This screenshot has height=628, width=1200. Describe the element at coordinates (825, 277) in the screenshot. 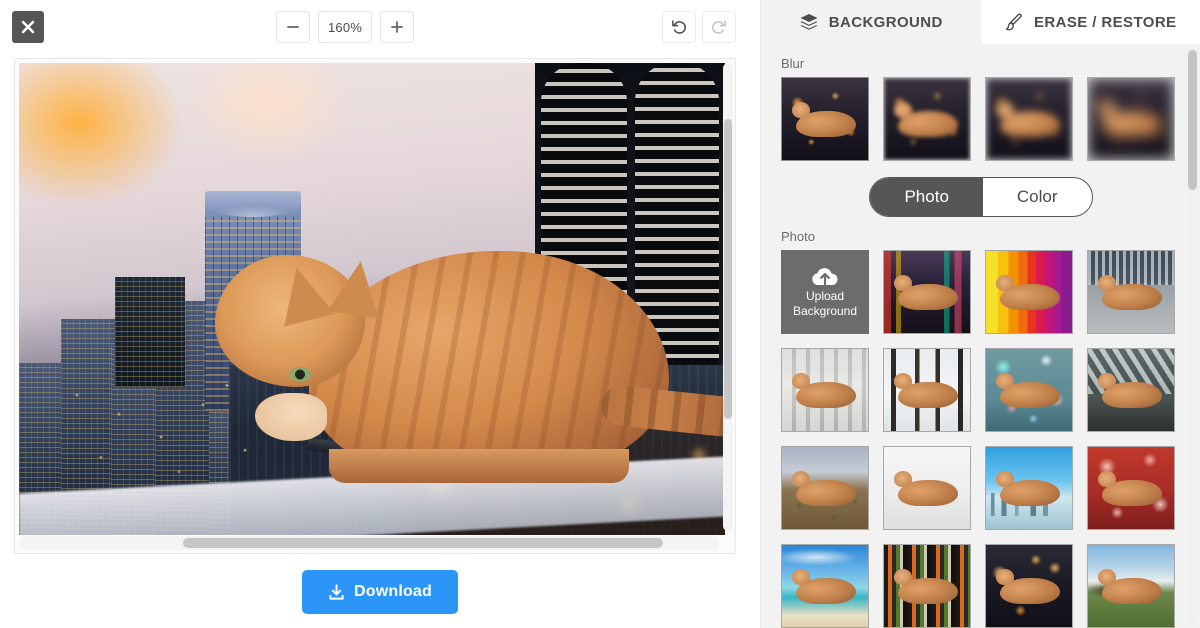

I see `cloud-upload-icon` at that location.